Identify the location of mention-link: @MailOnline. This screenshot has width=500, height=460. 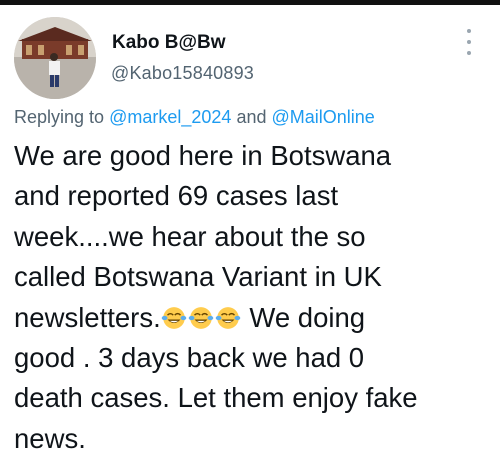
(323, 117).